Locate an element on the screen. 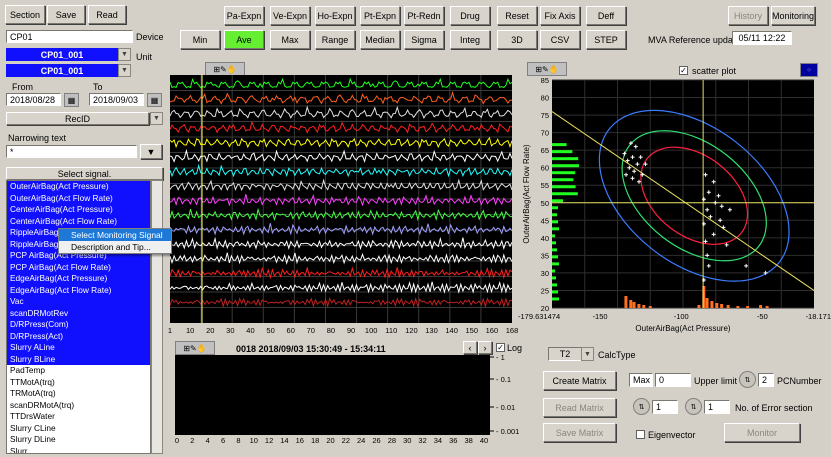 The width and height of the screenshot is (831, 457). btn-reset: Reset is located at coordinates (517, 15).